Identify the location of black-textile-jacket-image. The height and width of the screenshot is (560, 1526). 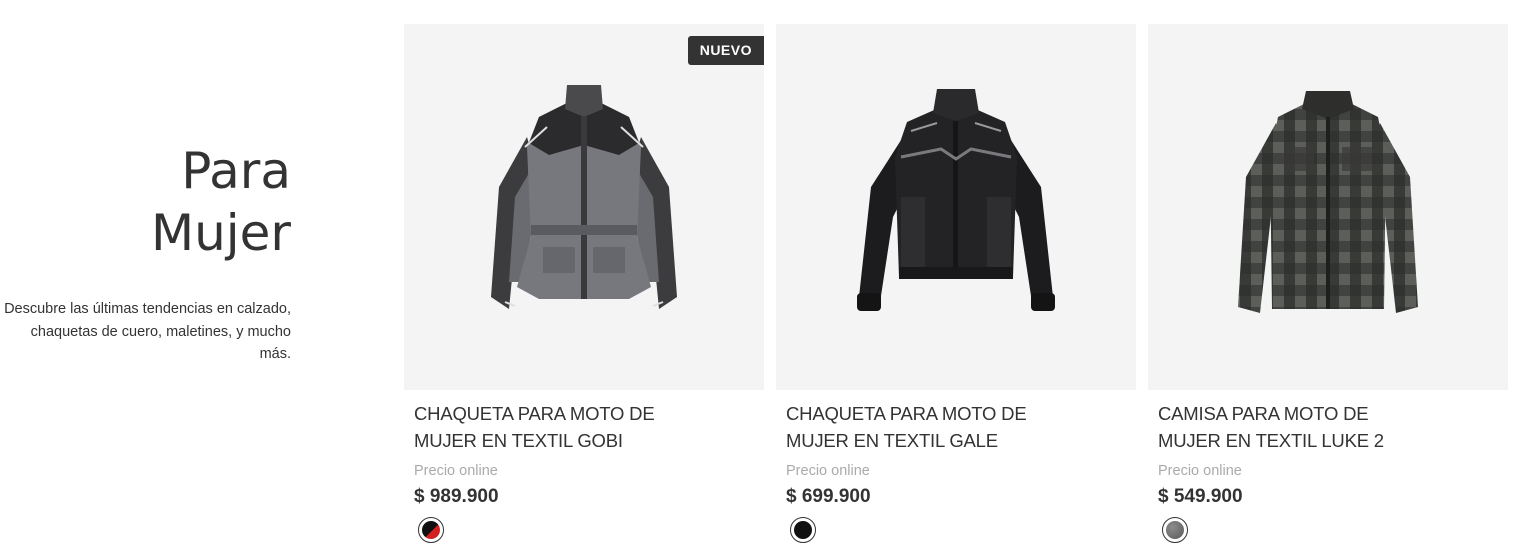
(956, 200).